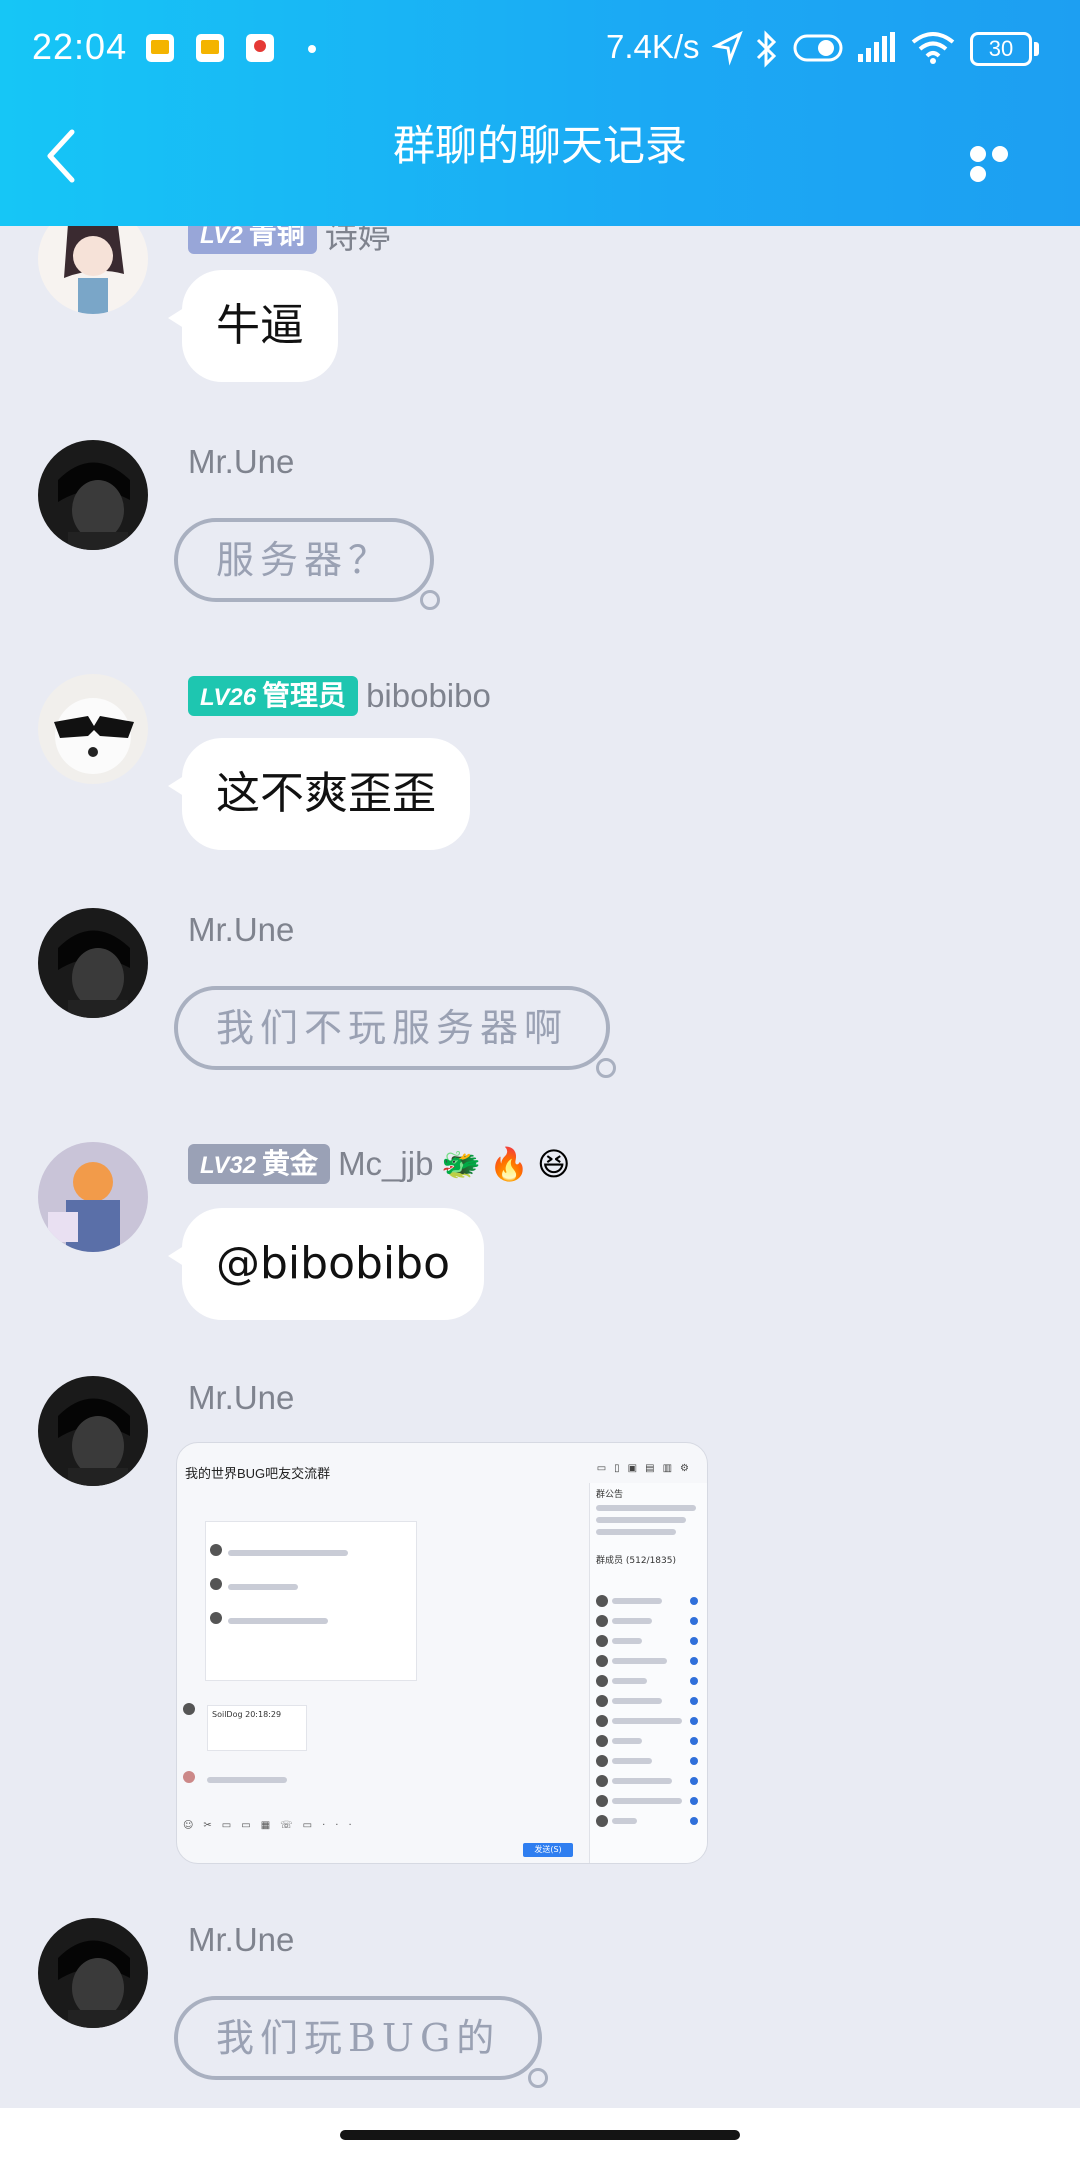 The image size is (1080, 2158). I want to click on signal-icon, so click(876, 47).